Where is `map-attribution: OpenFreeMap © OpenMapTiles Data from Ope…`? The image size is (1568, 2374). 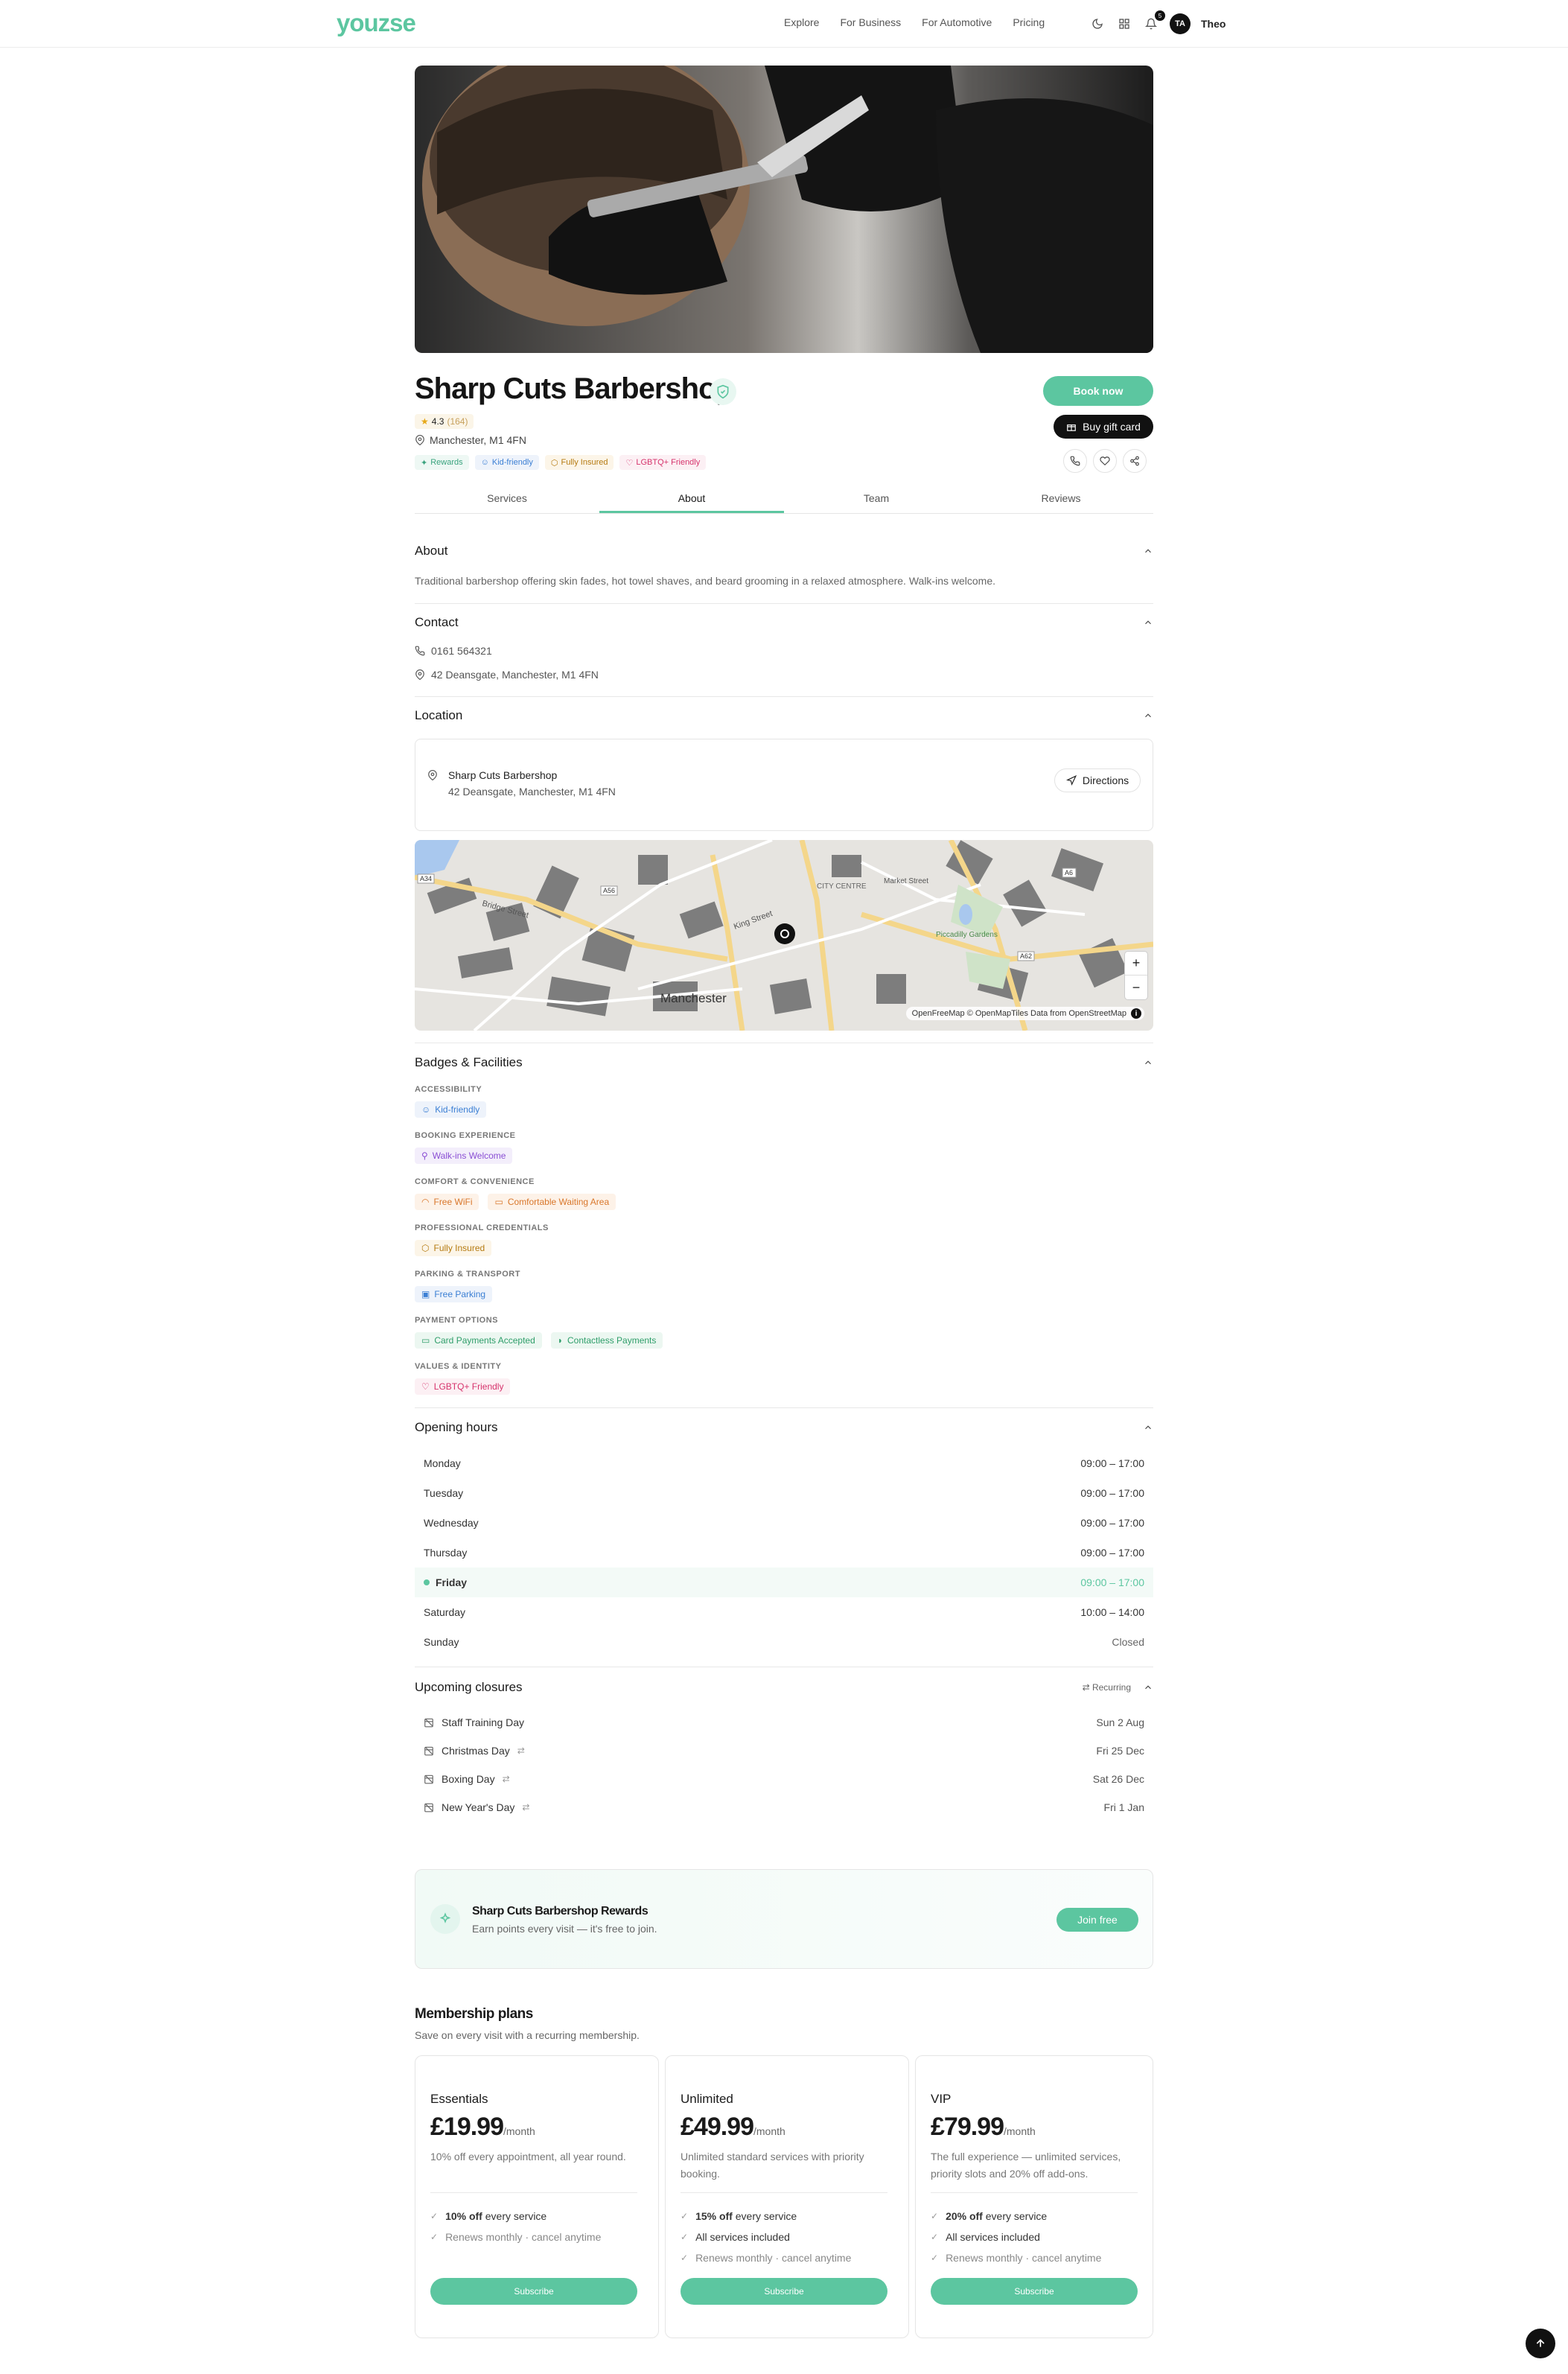
map-attribution: OpenFreeMap © OpenMapTiles Data from Ope… is located at coordinates (1024, 1014).